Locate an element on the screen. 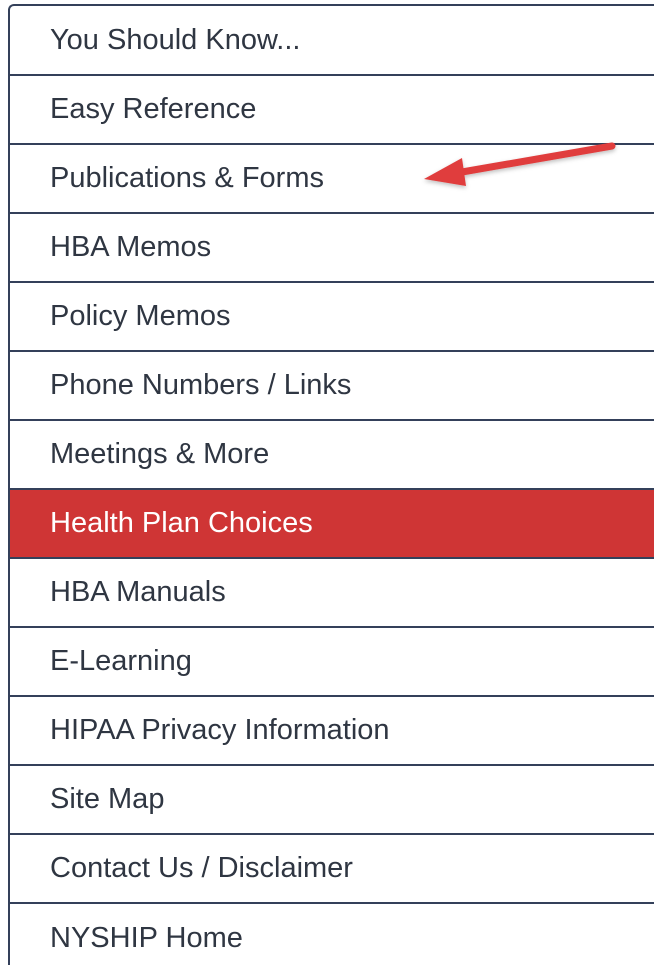 This screenshot has width=654, height=965. nav-item-label: Phone Numbers / Links is located at coordinates (201, 385).